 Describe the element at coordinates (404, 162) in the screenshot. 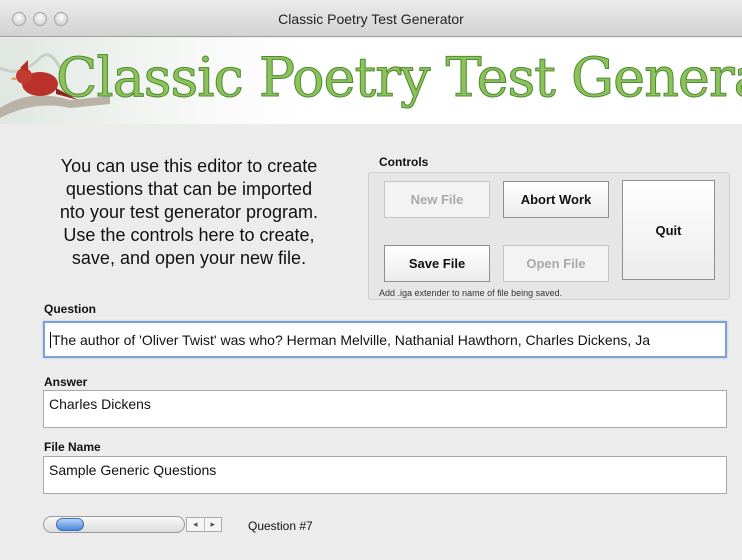

I see `controls-label: Controls` at that location.